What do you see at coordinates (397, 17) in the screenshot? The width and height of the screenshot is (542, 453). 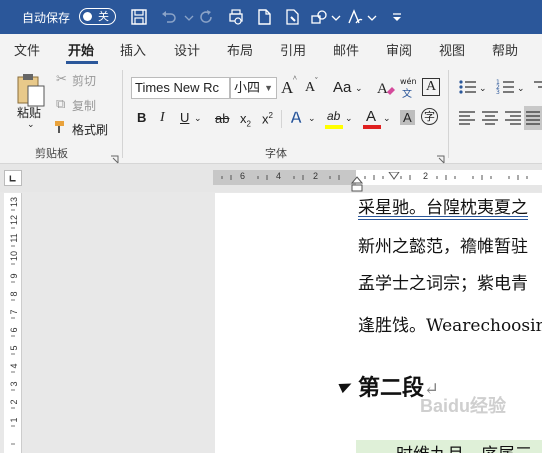 I see `customize-quick-access-icon` at bounding box center [397, 17].